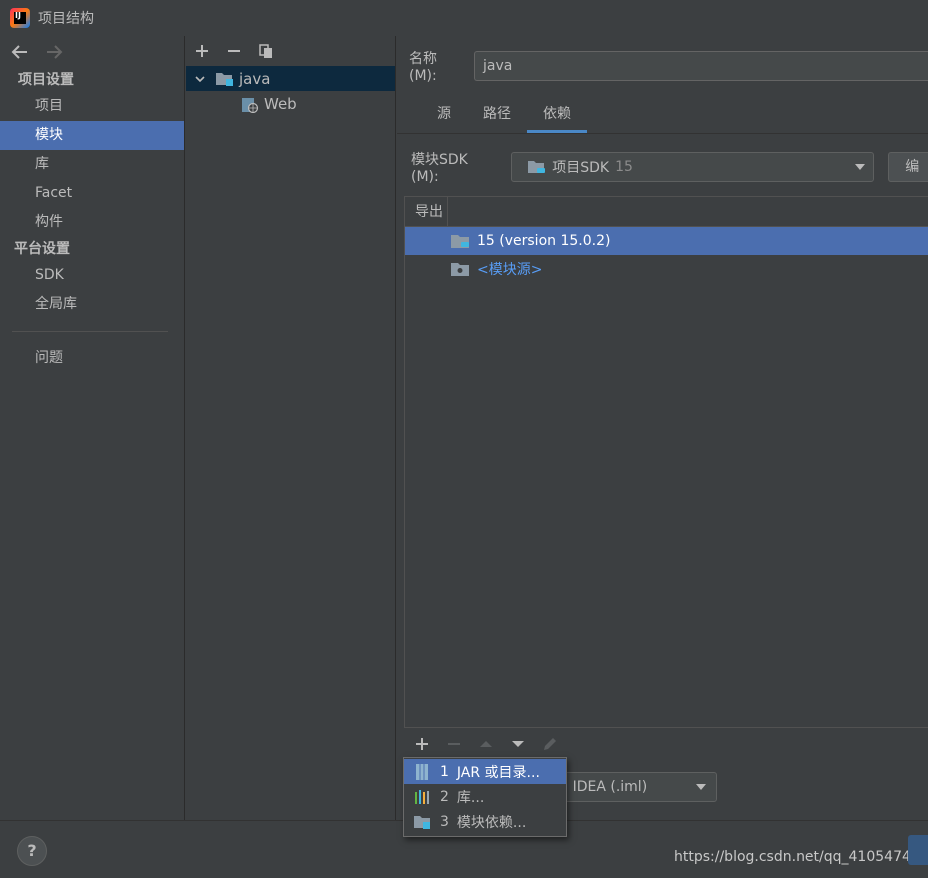  Describe the element at coordinates (444, 771) in the screenshot. I see `popup-item-number: 1` at that location.